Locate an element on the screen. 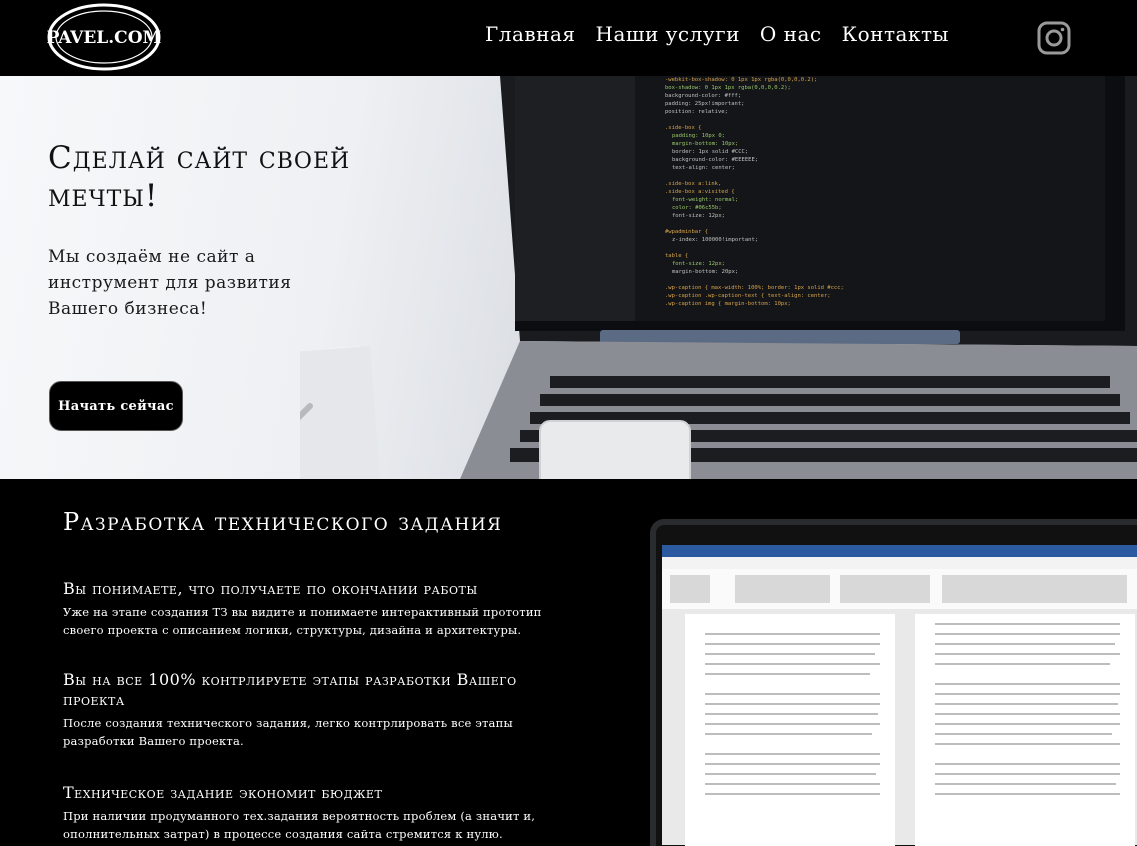 The width and height of the screenshot is (1137, 846). svg-text: padding: 10px 0; is located at coordinates (698, 136).